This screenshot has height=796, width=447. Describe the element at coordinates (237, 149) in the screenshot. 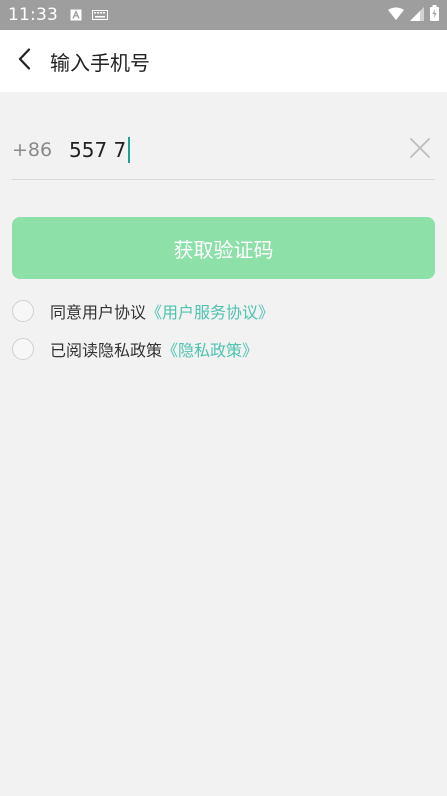

I see `phone-input: 557 7` at that location.